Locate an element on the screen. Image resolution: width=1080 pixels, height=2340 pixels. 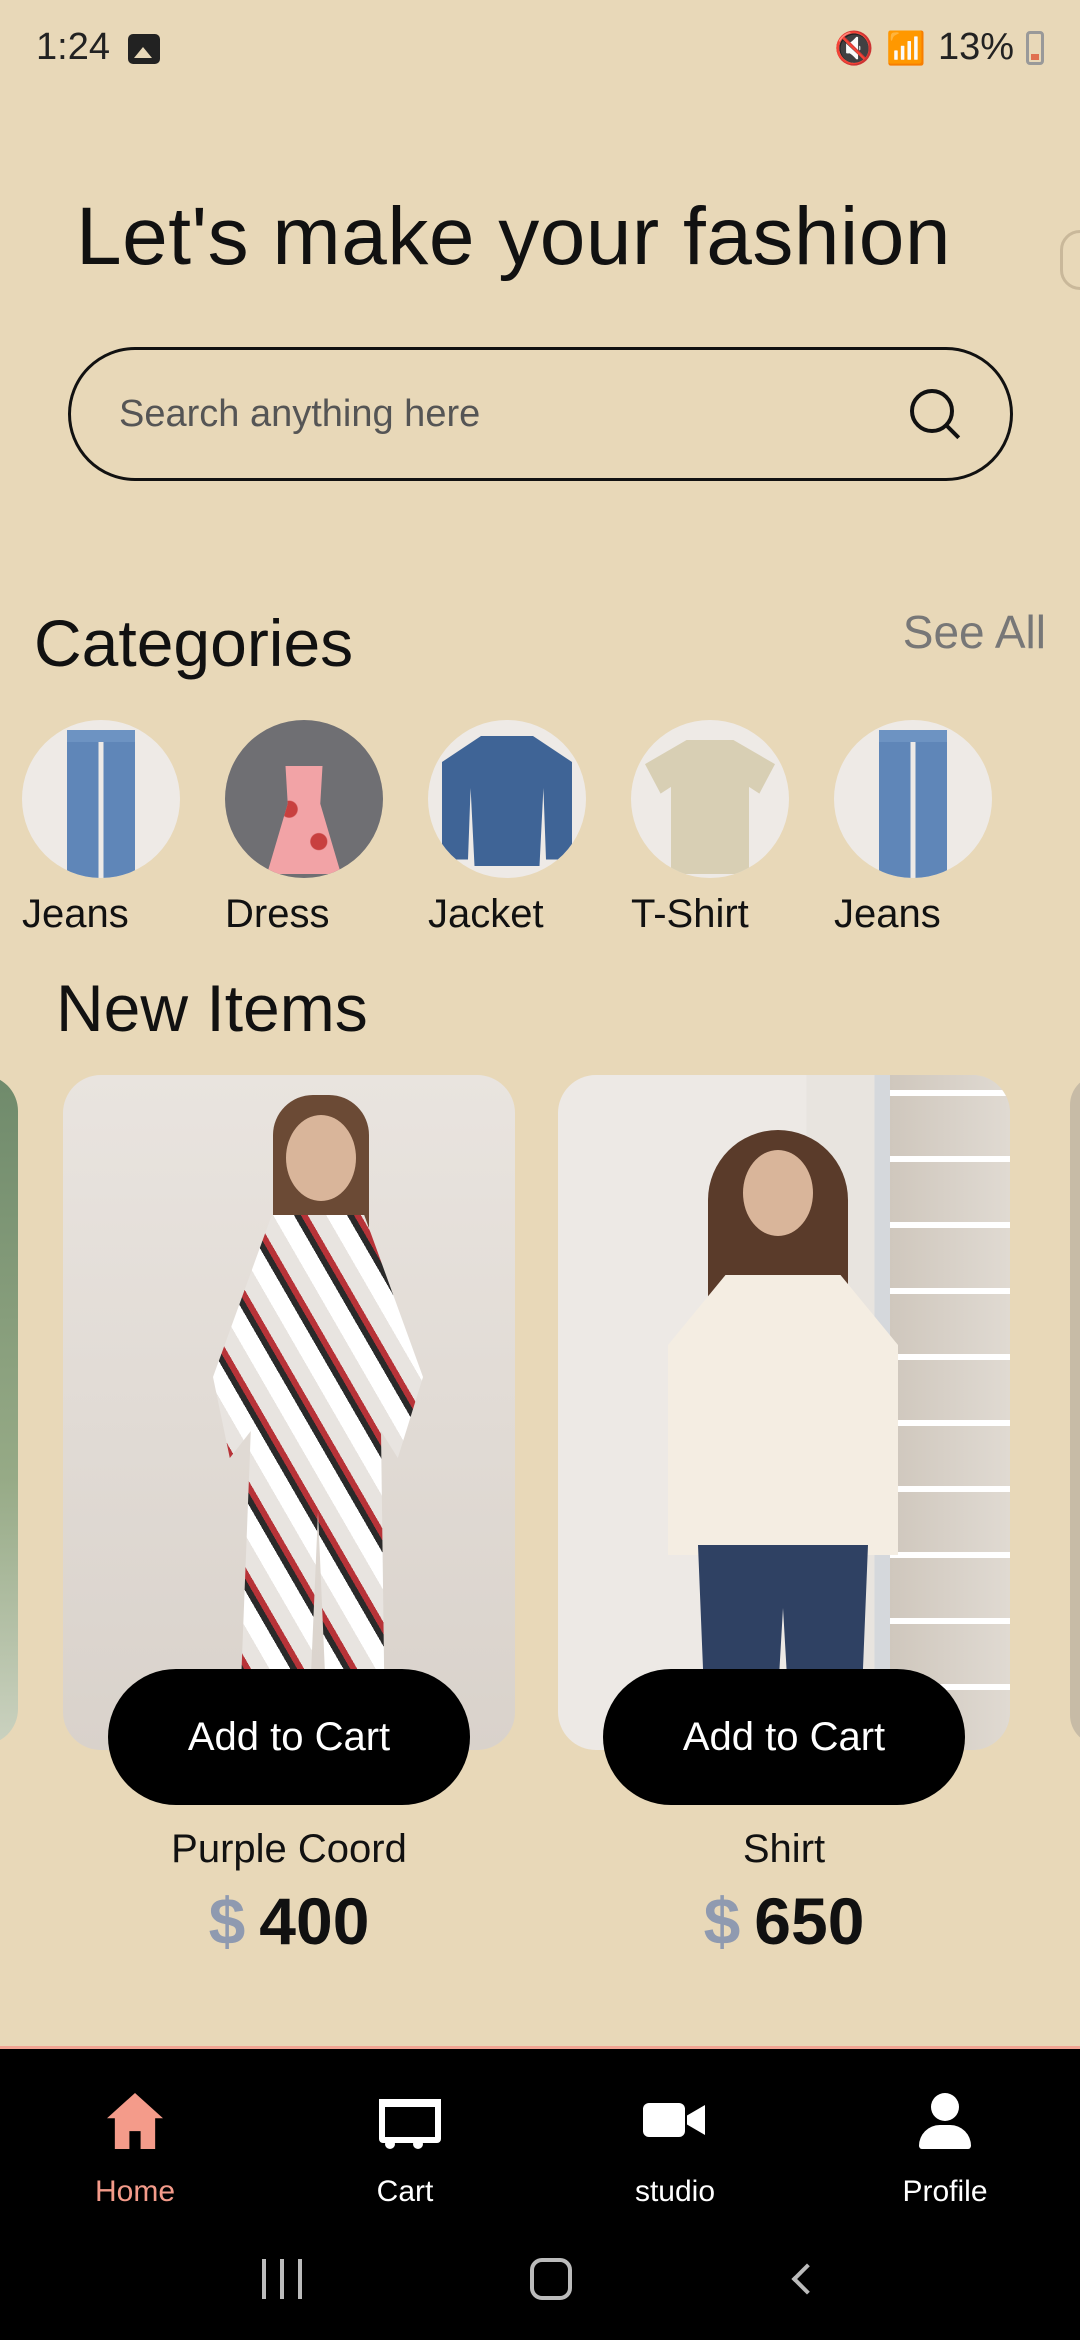
product-name: Shirt is located at coordinates (784, 1849).